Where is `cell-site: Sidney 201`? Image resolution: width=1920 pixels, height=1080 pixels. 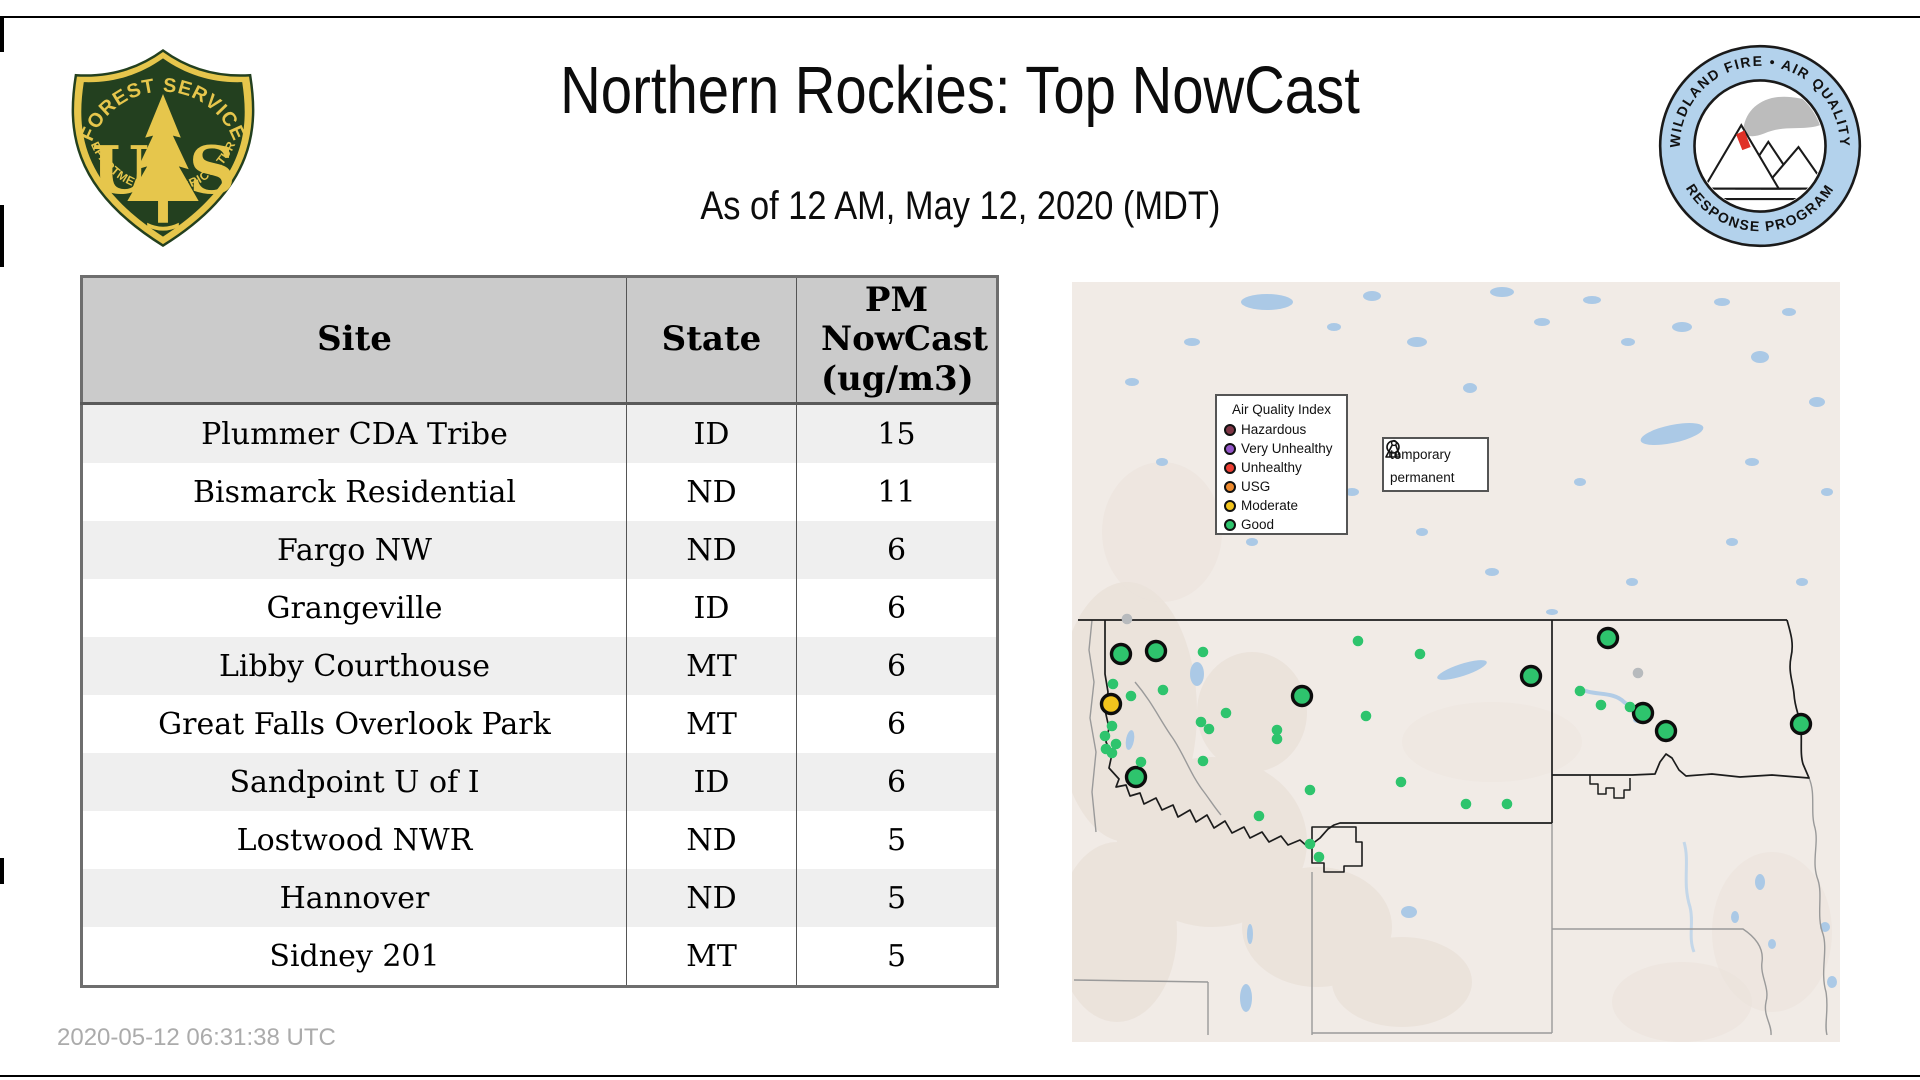
cell-site: Sidney 201 is located at coordinates (354, 956).